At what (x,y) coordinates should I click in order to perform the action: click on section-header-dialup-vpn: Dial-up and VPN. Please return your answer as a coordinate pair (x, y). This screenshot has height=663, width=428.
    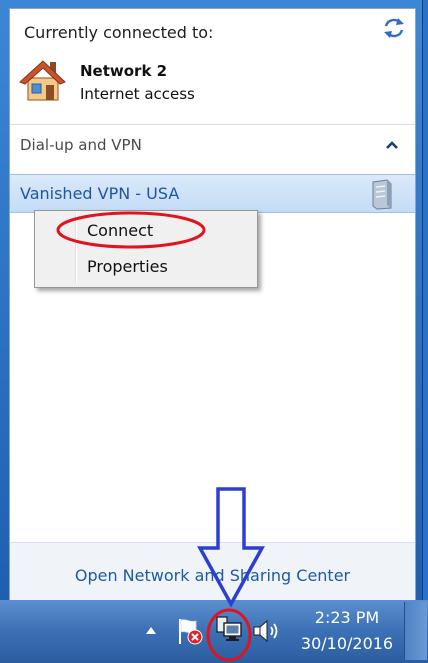
    Looking at the image, I should click on (81, 145).